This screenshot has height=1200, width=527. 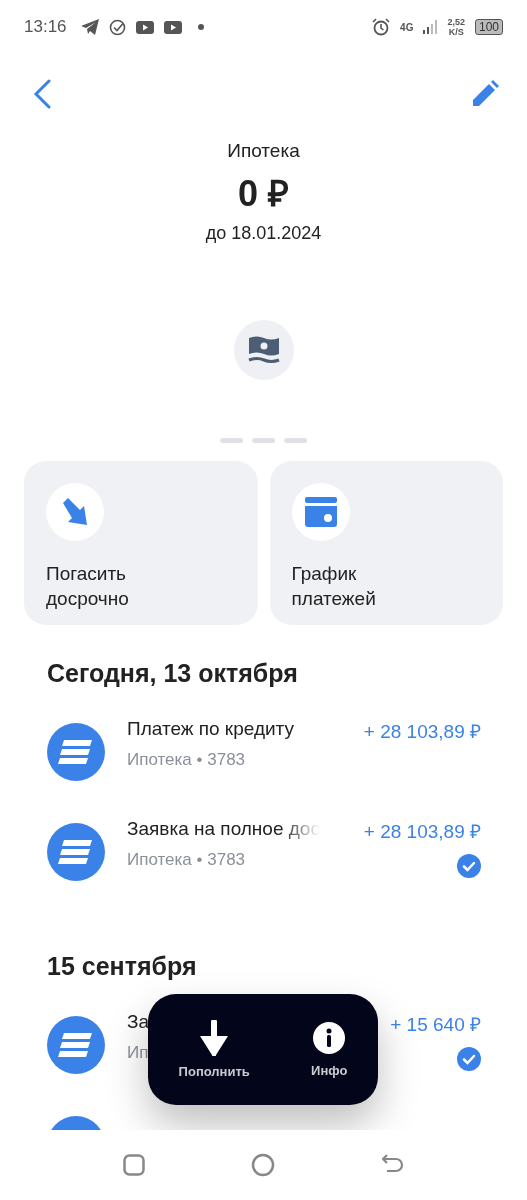 What do you see at coordinates (386, 543) in the screenshot?
I see `action-card: График платежей` at bounding box center [386, 543].